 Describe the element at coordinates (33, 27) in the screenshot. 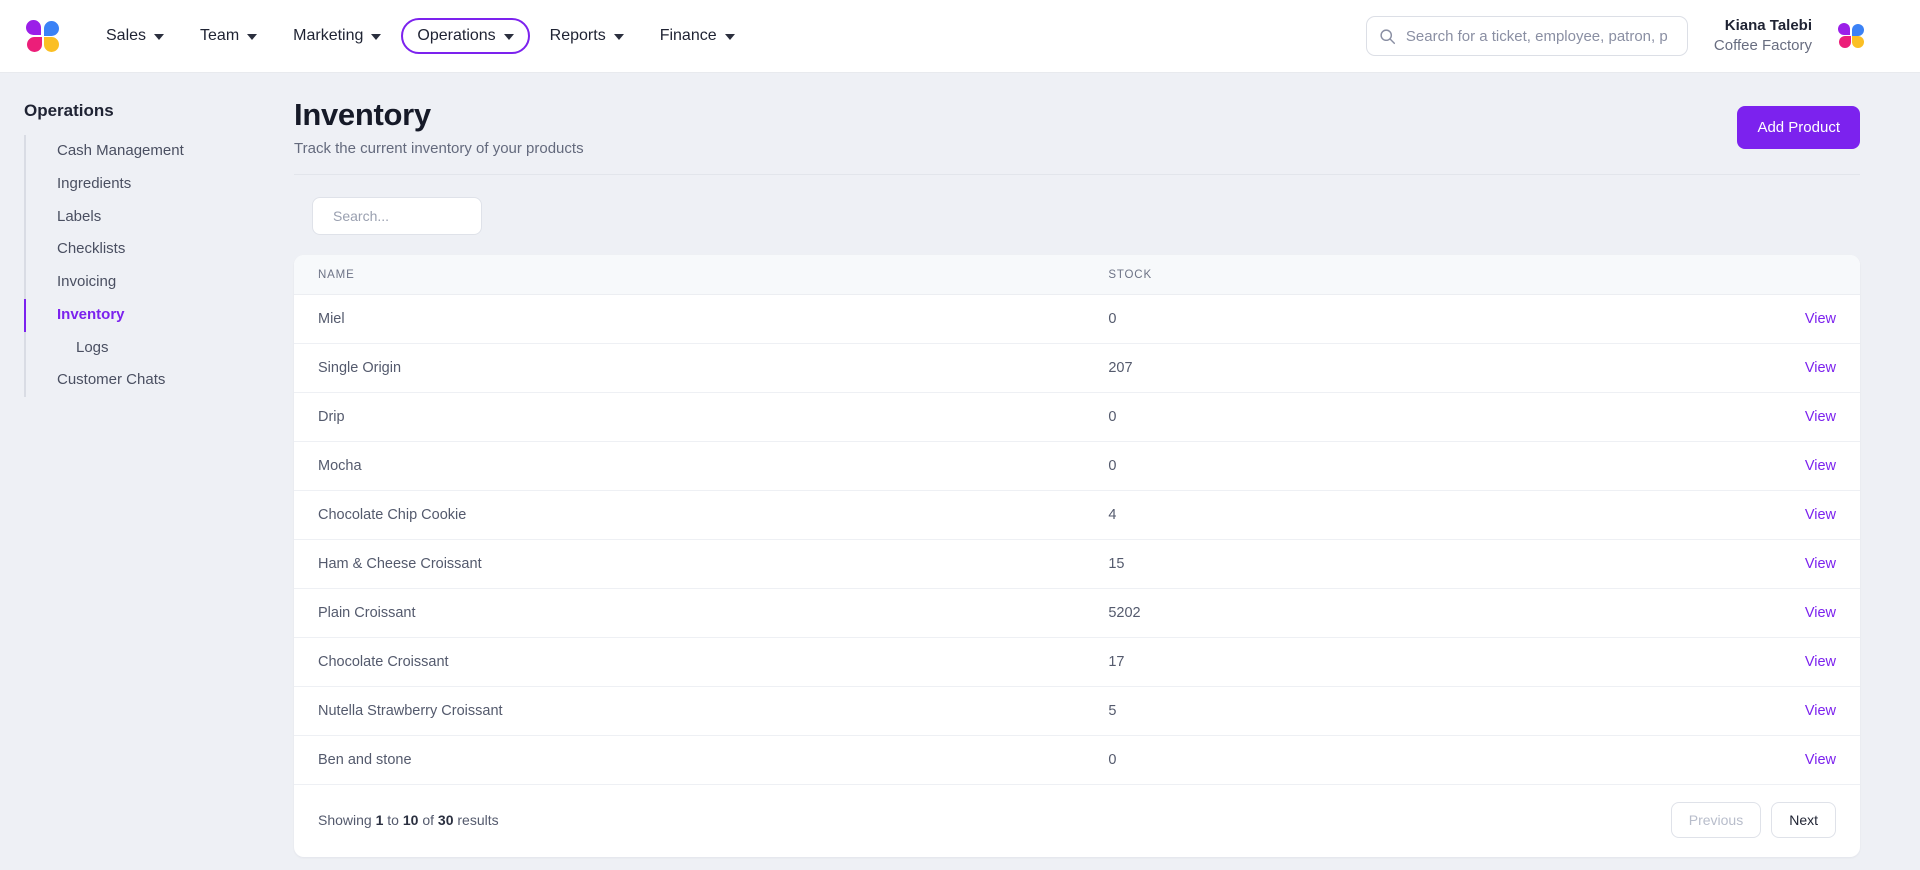

I see `logo-petal-purple` at that location.